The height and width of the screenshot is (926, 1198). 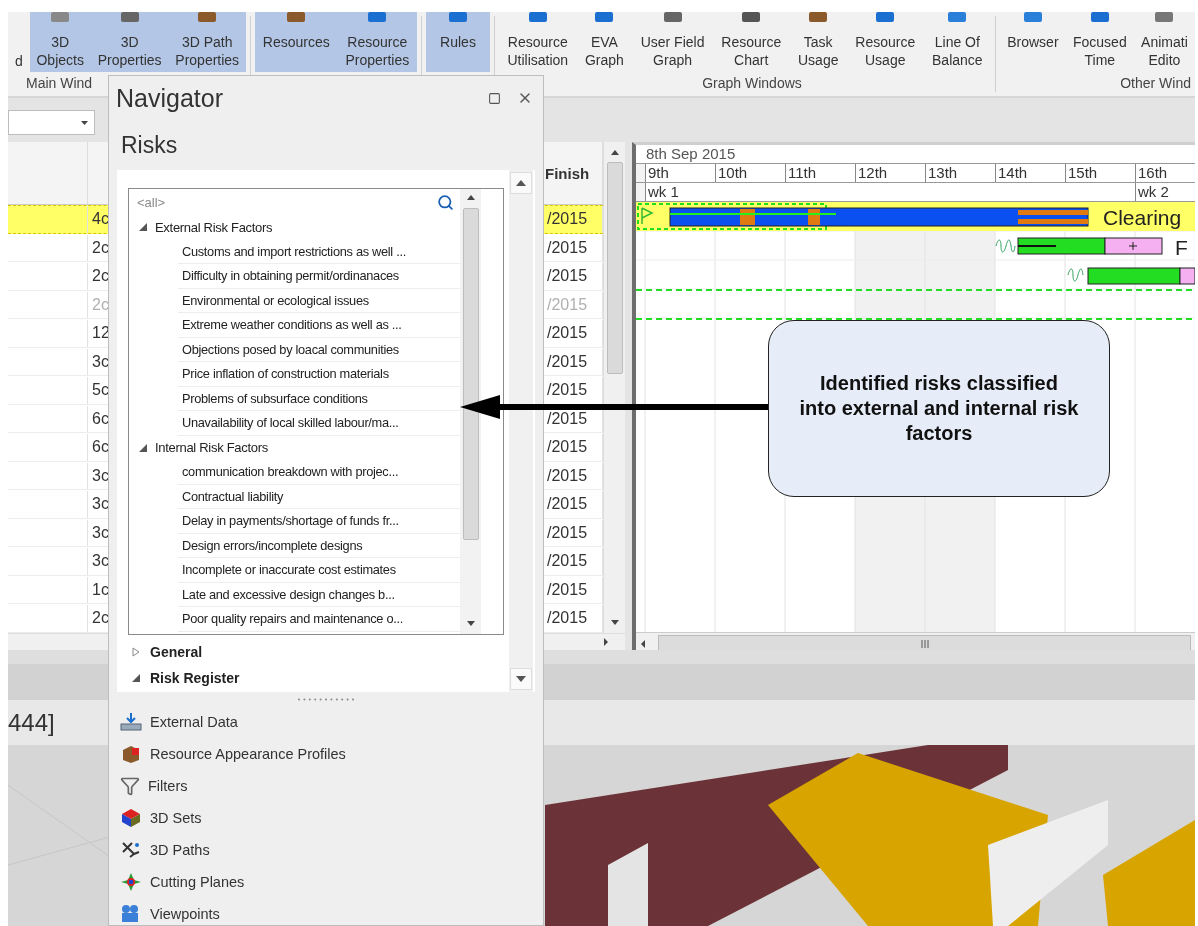 What do you see at coordinates (319, 398) in the screenshot?
I see `tree-item: Problems of subsurface conditions` at bounding box center [319, 398].